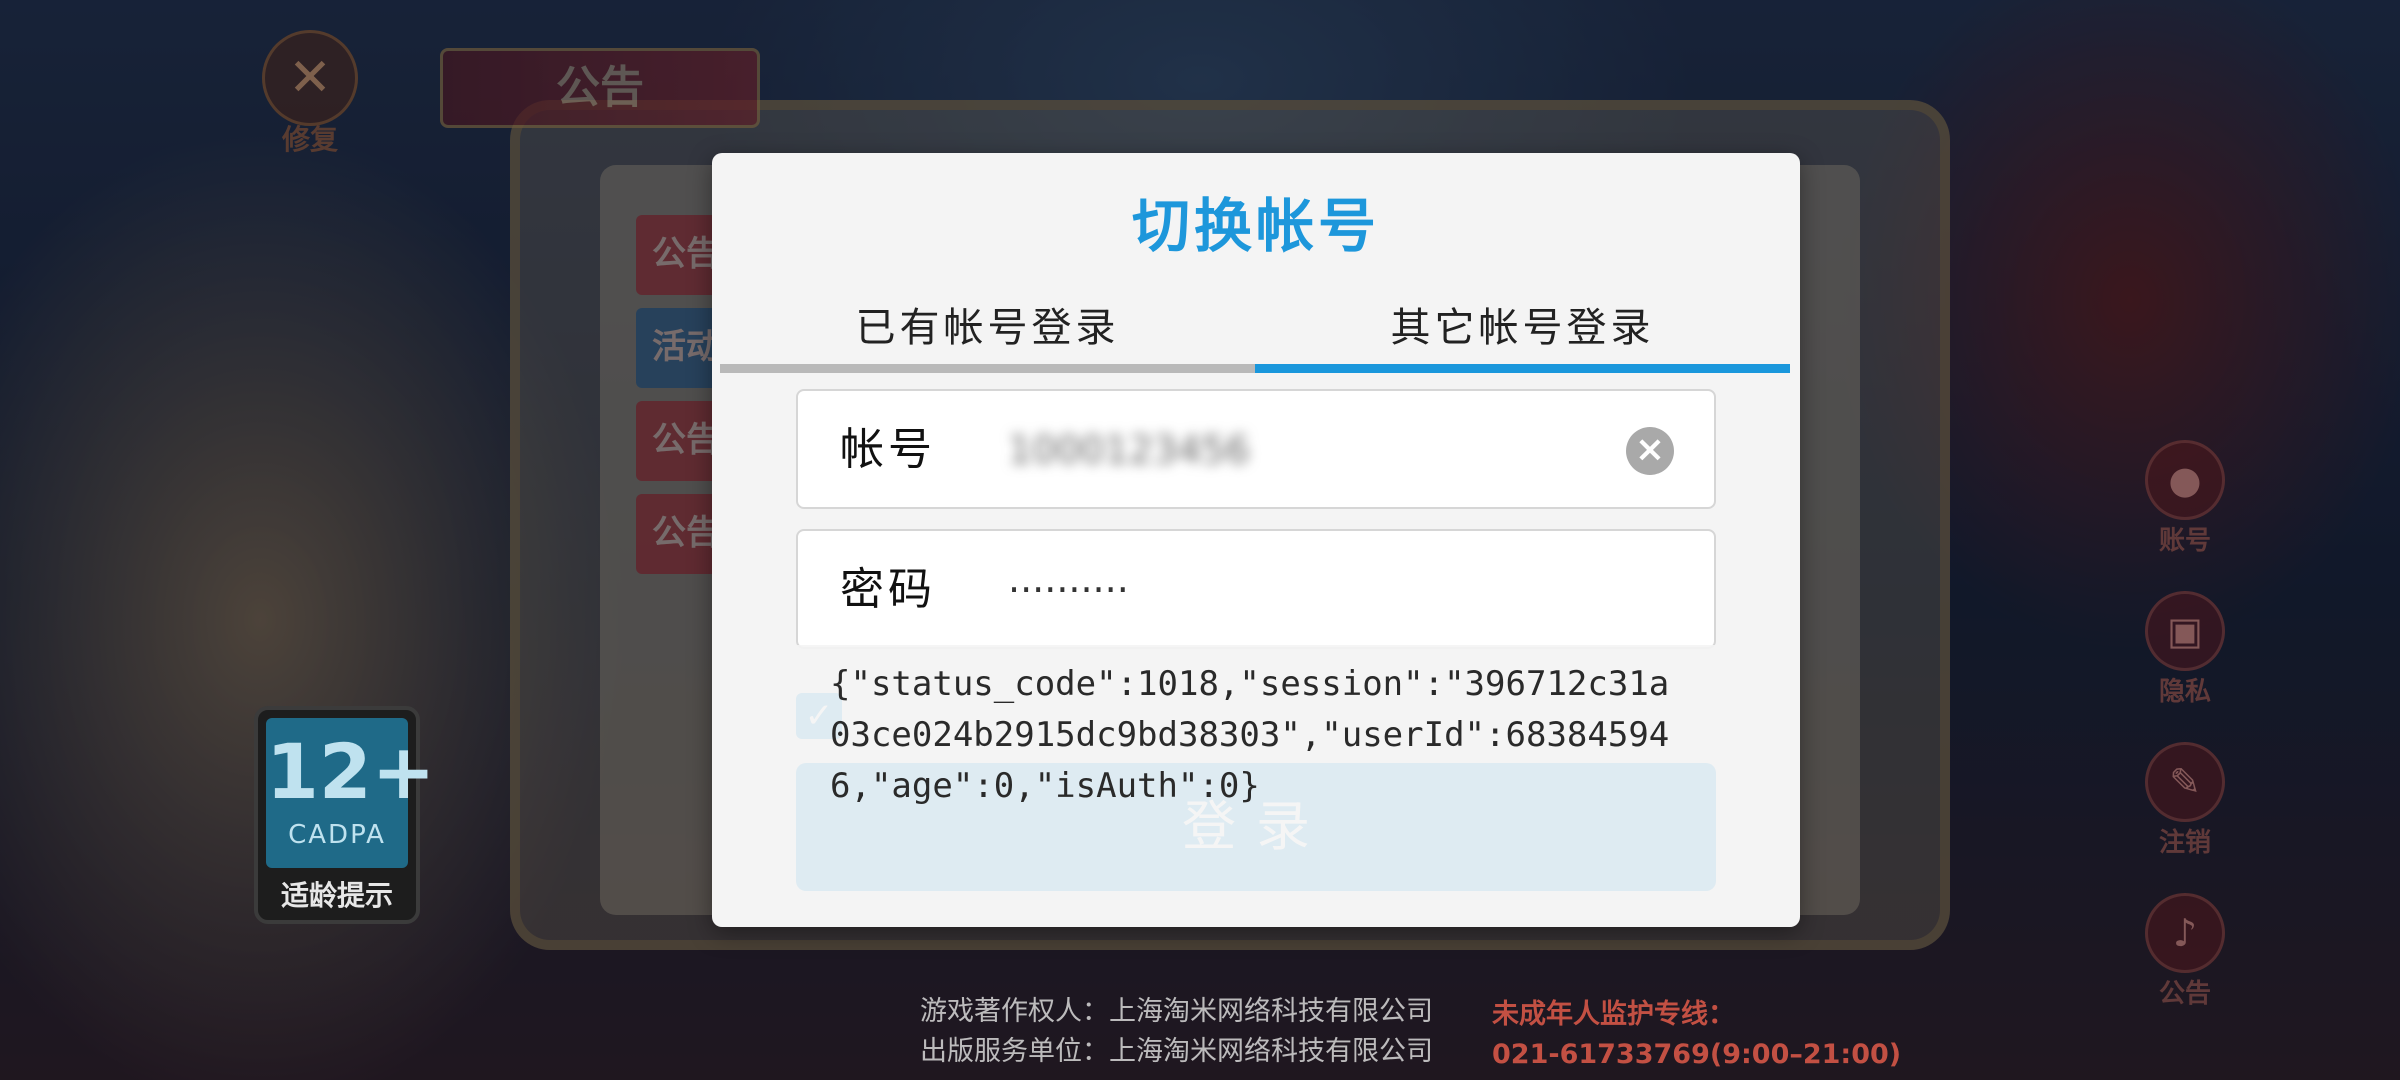 The width and height of the screenshot is (2400, 1080). I want to click on age-rating-badge: 12+ CADPA 适龄提示, so click(345, 815).